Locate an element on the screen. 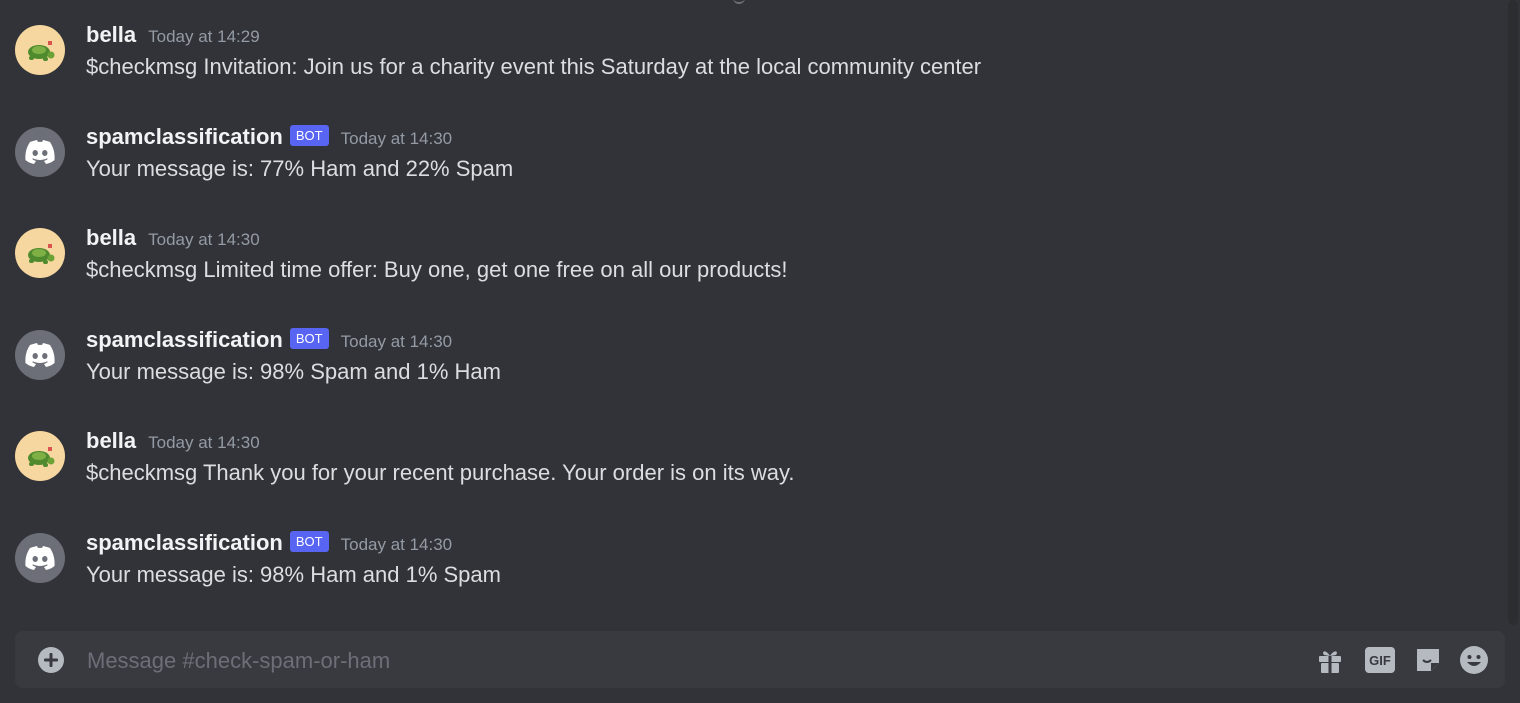  svg-text: GIF is located at coordinates (1380, 660).